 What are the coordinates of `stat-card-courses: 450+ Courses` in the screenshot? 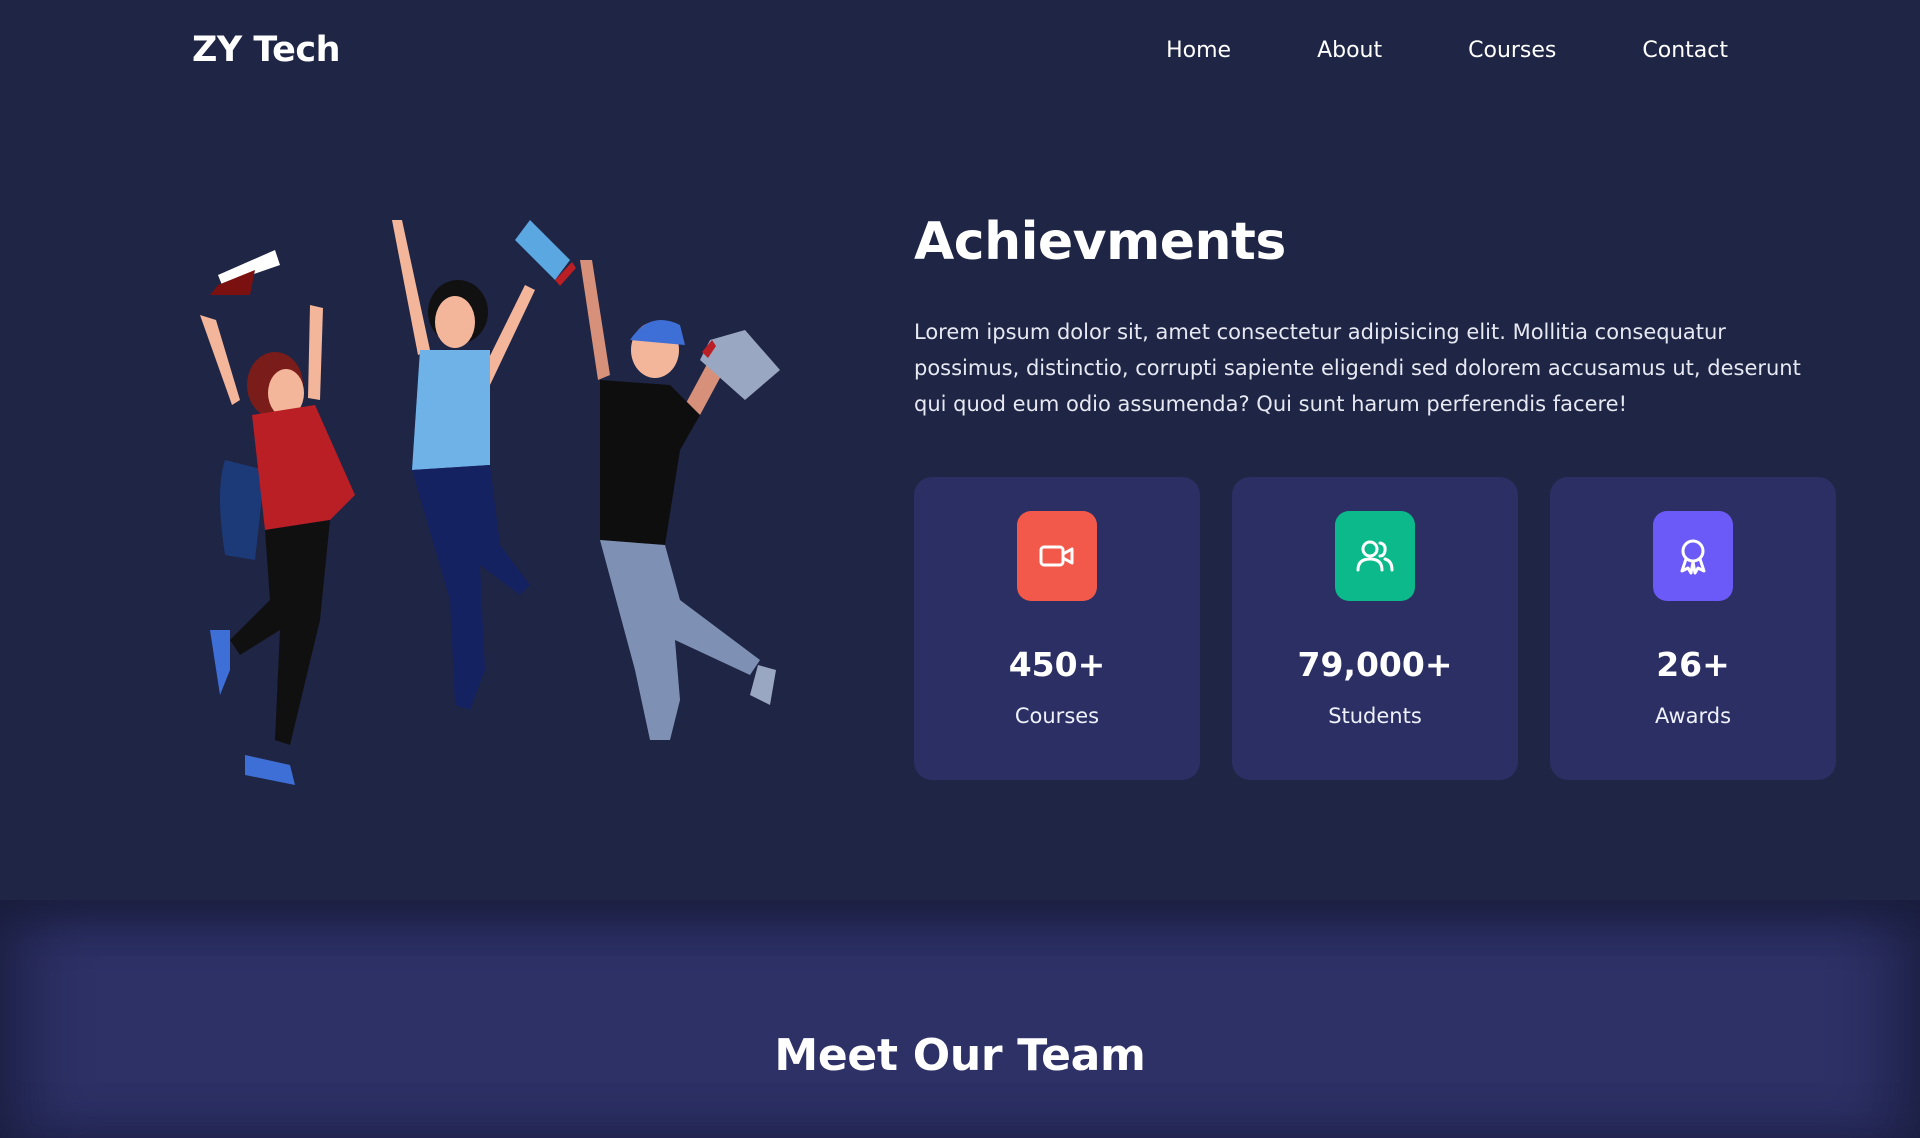 It's located at (1057, 628).